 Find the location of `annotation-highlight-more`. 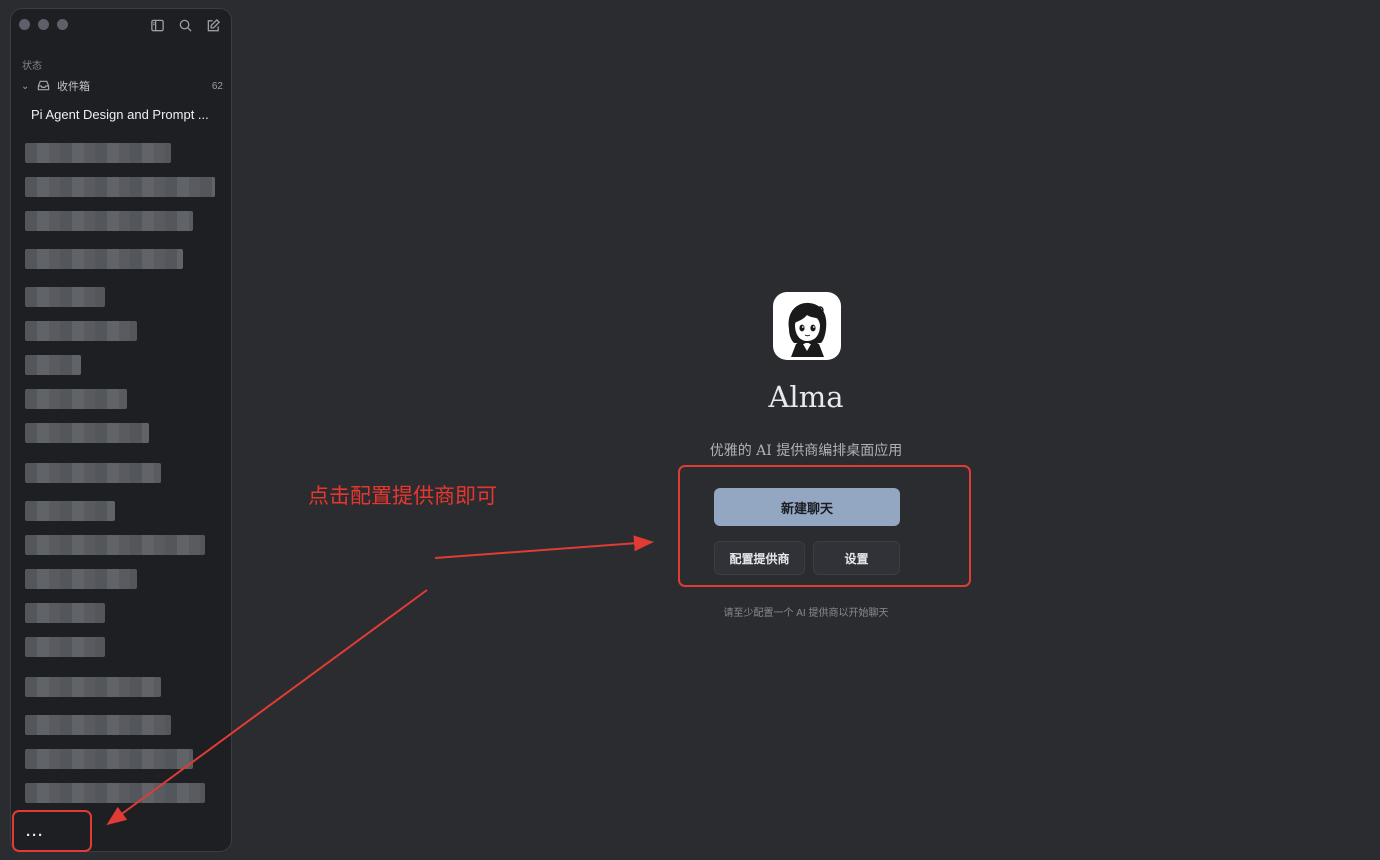

annotation-highlight-more is located at coordinates (52, 831).